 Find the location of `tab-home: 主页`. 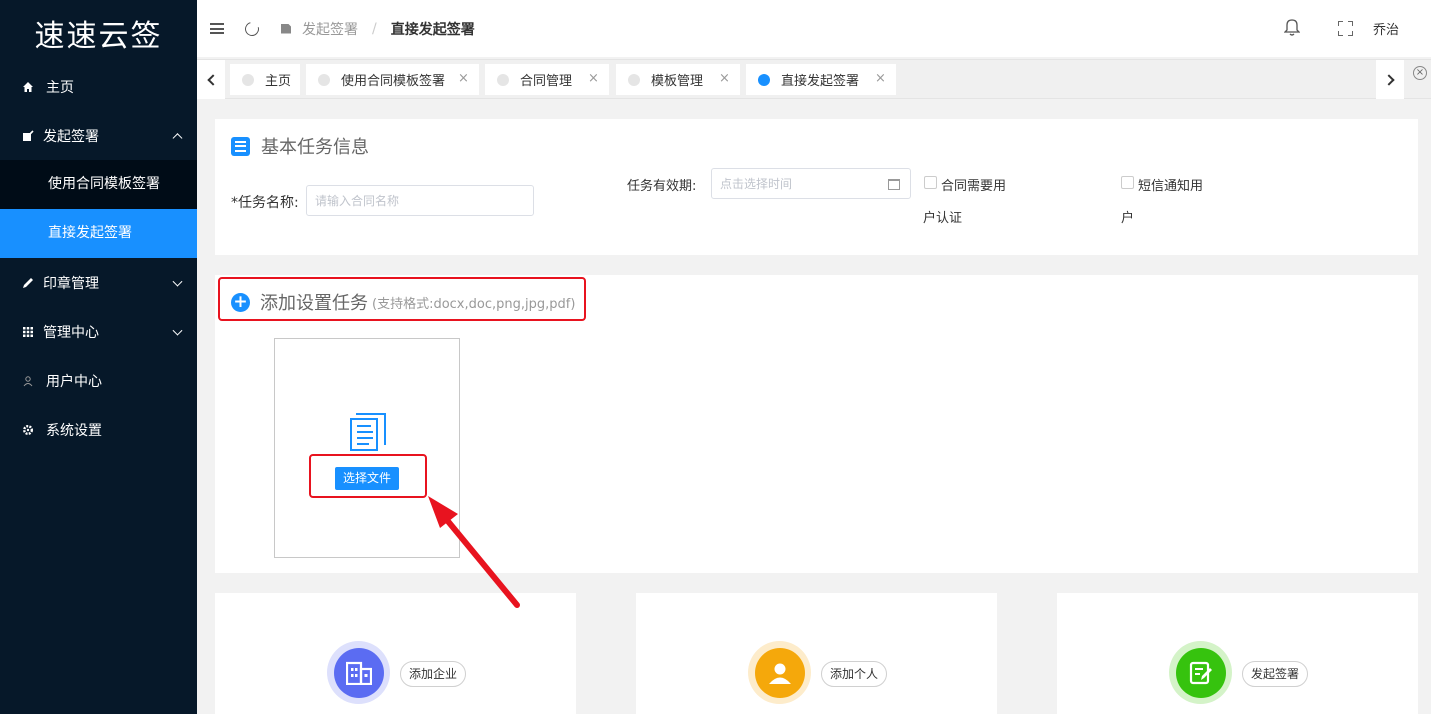

tab-home: 主页 is located at coordinates (265, 79).